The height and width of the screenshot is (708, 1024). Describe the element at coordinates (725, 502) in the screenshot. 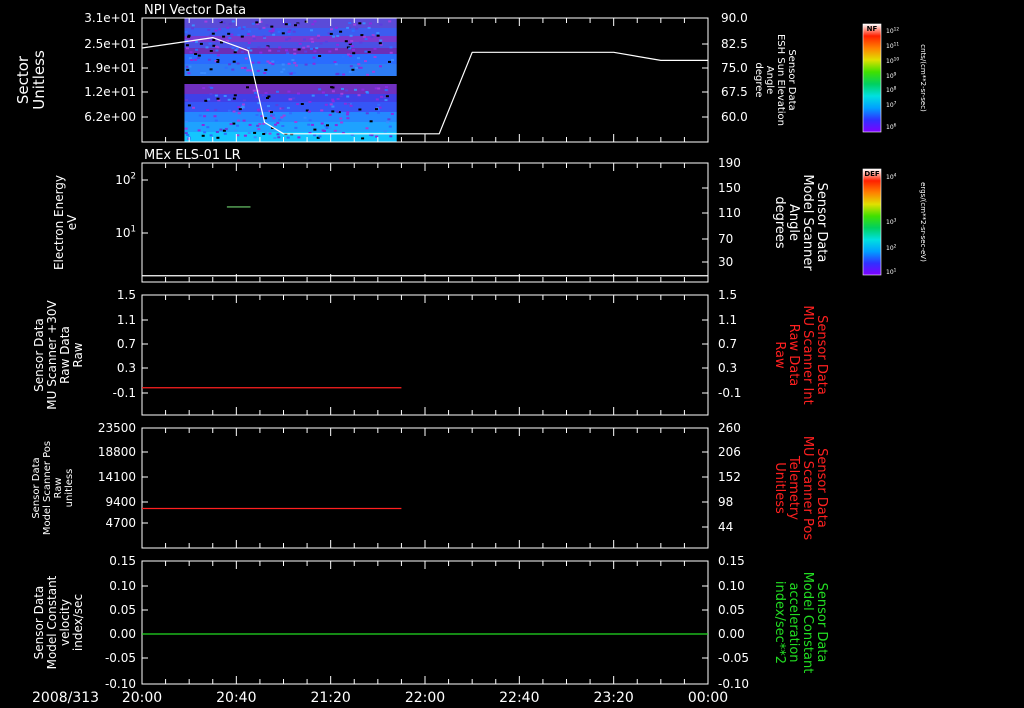

I see `y-tick-label-right: 98` at that location.